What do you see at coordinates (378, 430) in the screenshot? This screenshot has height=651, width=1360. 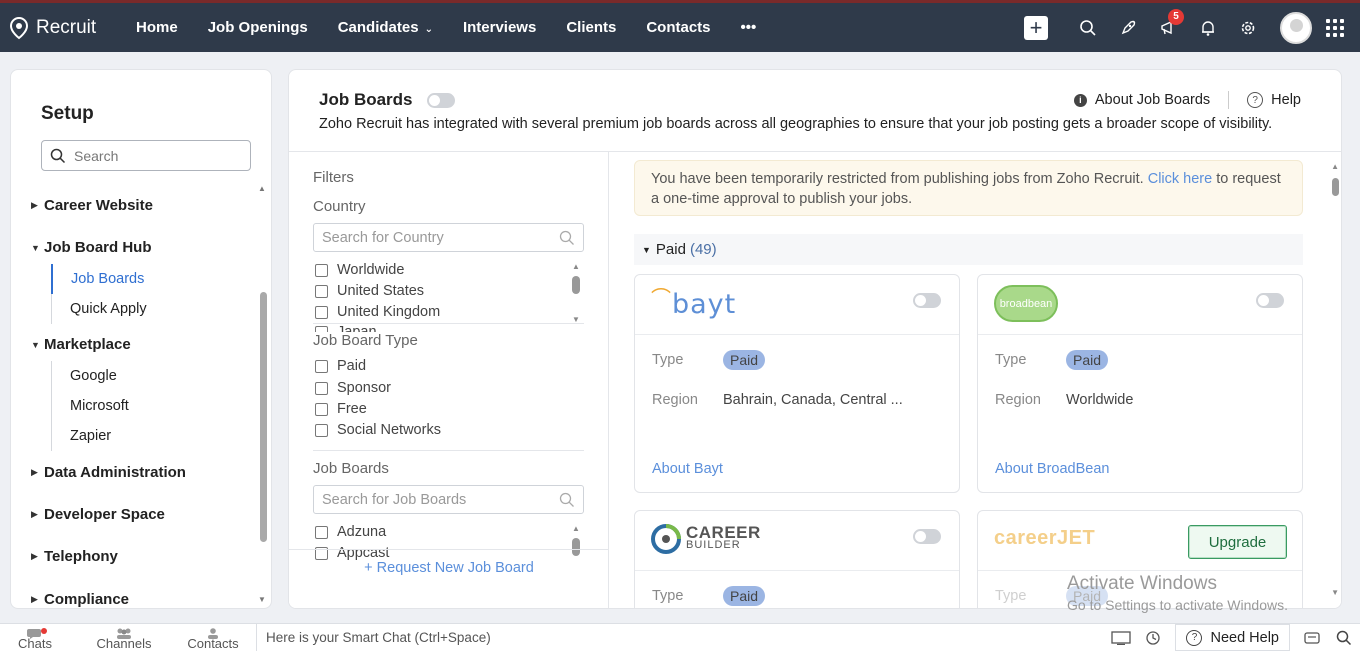 I see `type-checkbox-social-networks: Social Networks` at bounding box center [378, 430].